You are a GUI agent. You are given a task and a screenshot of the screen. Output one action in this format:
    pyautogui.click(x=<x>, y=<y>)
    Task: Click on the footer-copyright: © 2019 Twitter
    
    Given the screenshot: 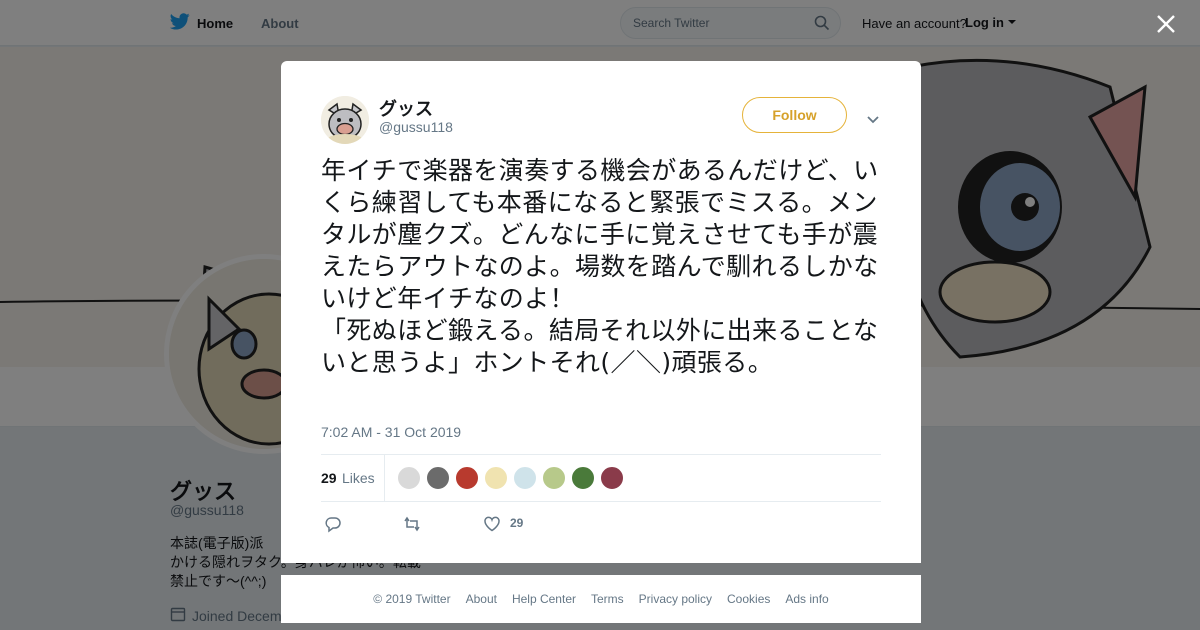 What is the action you would take?
    pyautogui.click(x=411, y=599)
    